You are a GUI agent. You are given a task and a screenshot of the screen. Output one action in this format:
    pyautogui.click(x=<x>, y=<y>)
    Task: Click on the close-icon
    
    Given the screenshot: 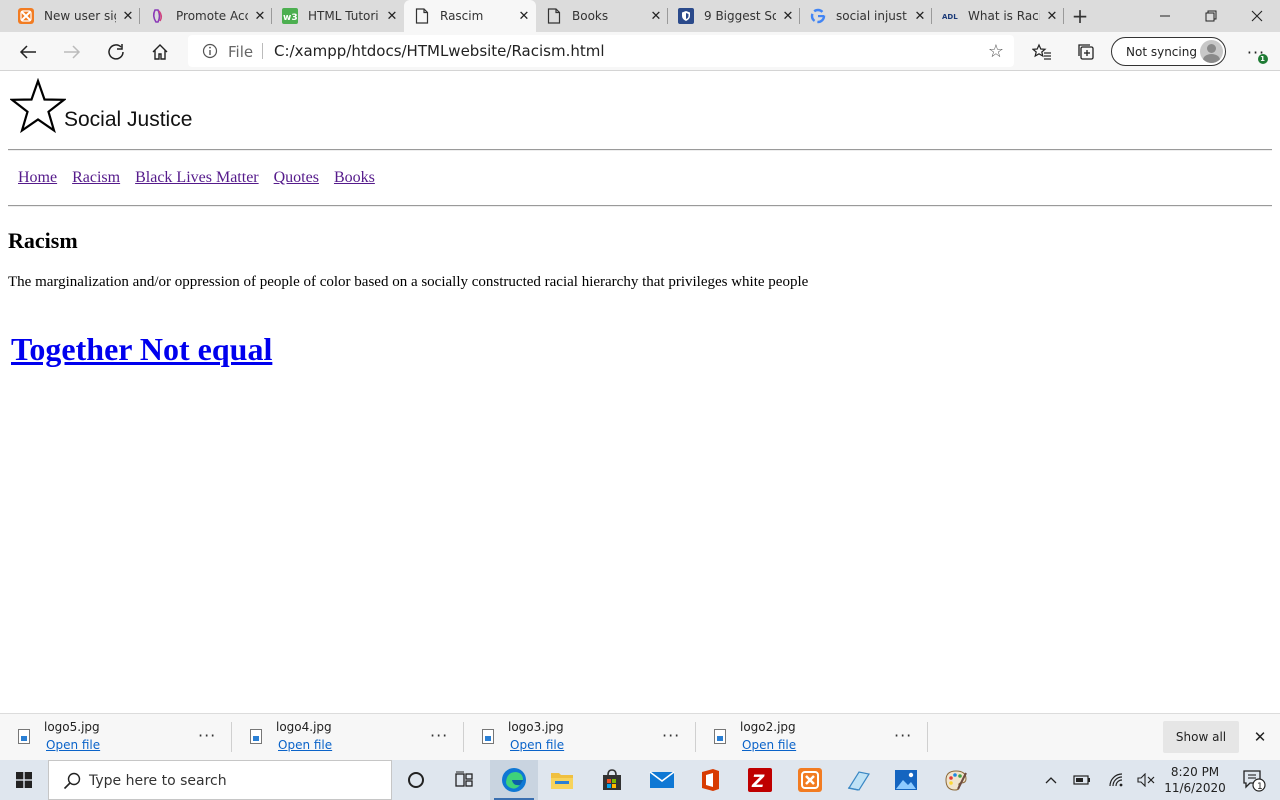 What is the action you would take?
    pyautogui.click(x=1257, y=16)
    